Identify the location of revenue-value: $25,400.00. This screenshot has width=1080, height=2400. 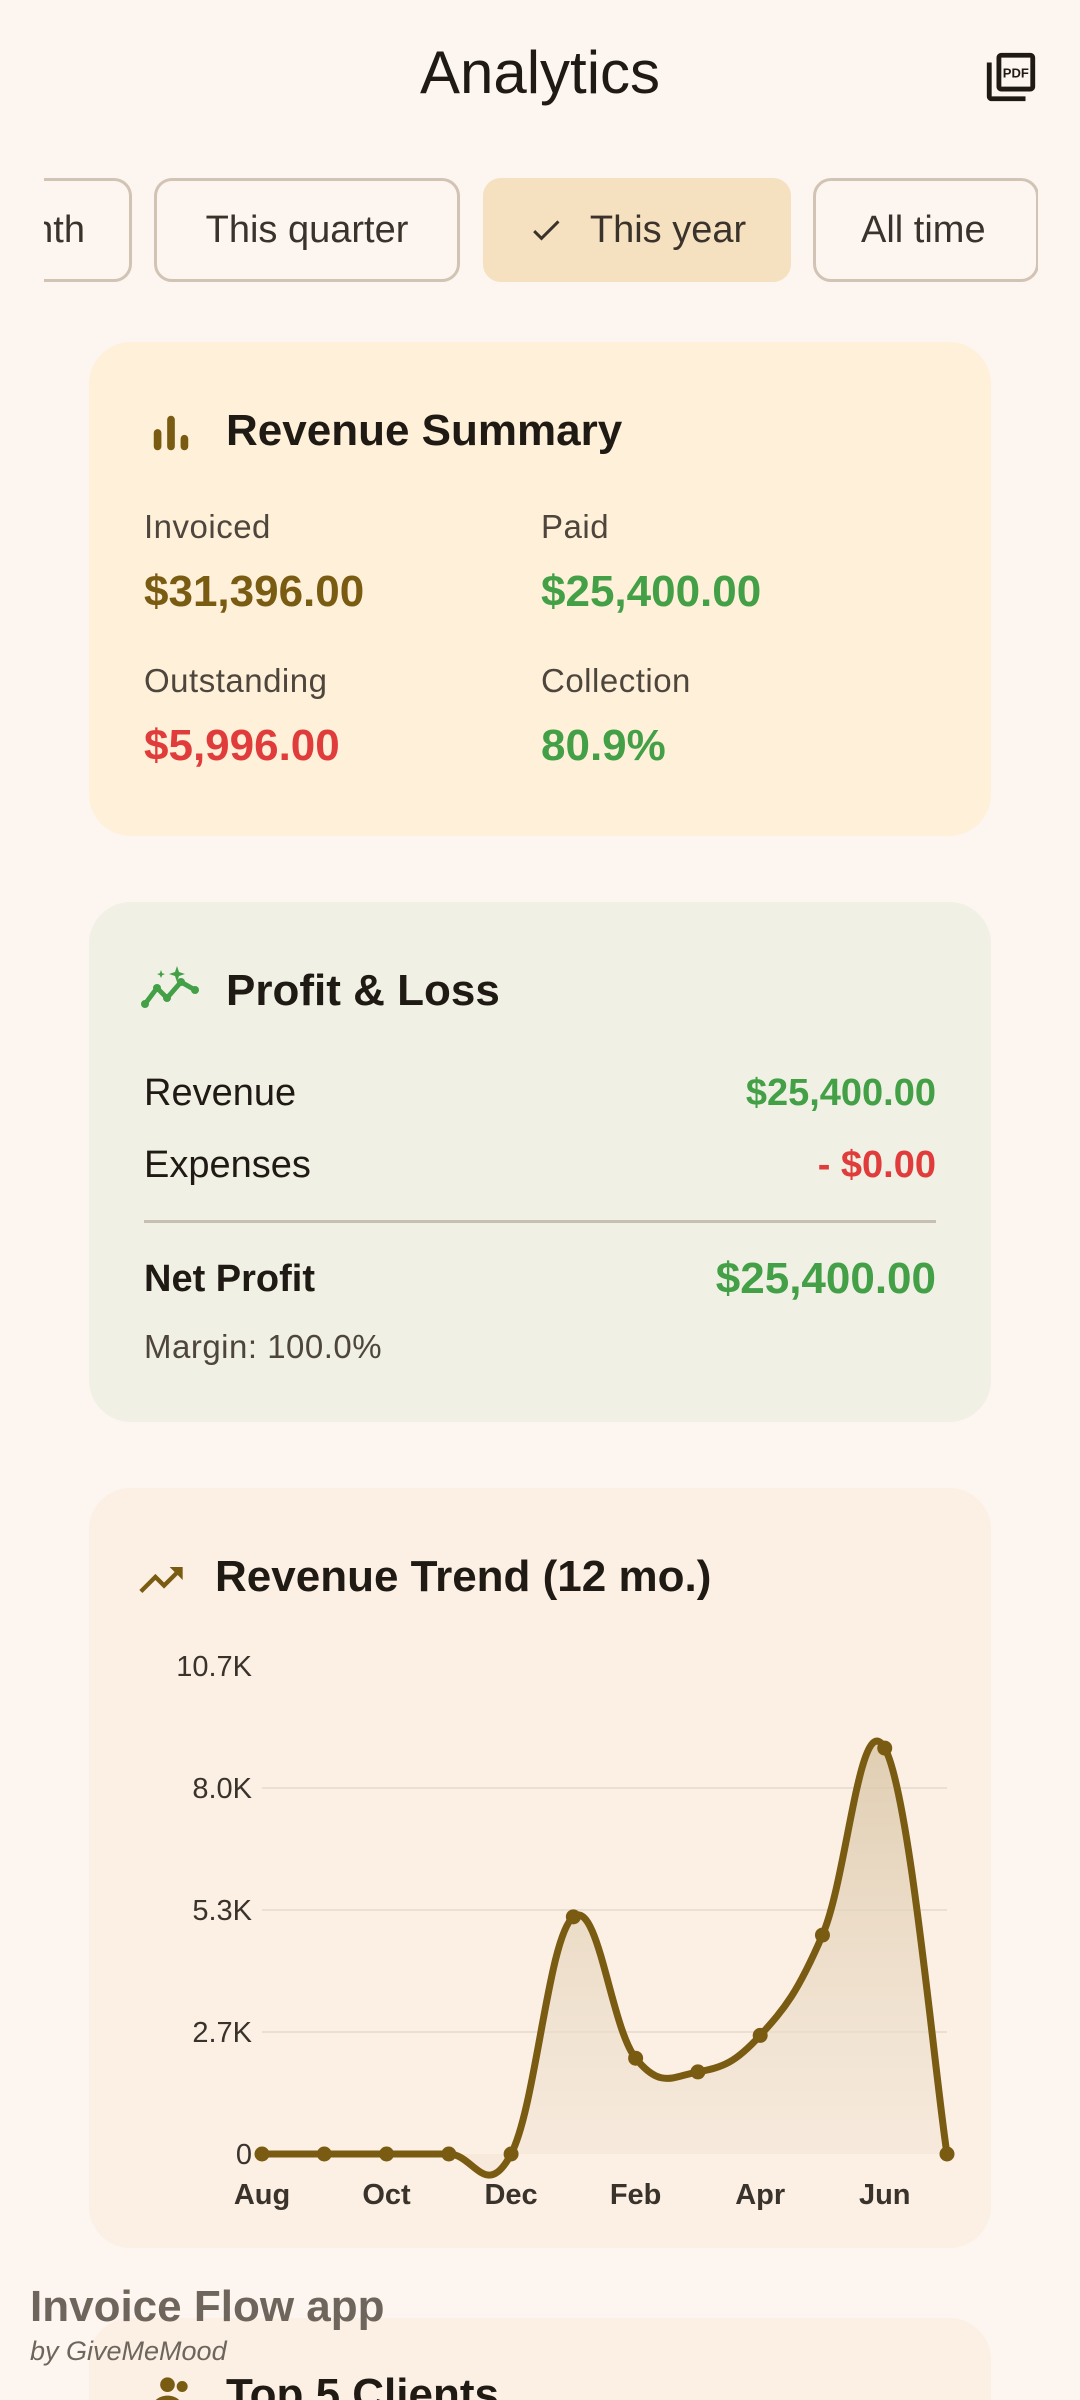
(840, 1093).